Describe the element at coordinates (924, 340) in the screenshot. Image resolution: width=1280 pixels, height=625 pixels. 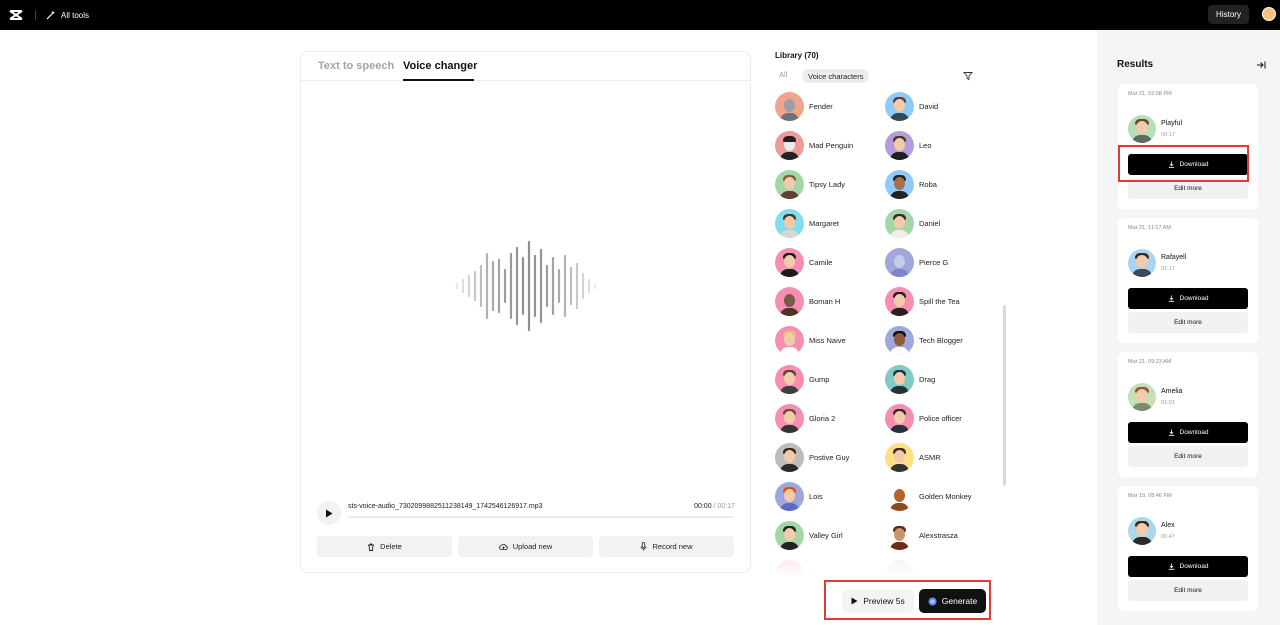
I see `voice-item: Tech Blogger` at that location.